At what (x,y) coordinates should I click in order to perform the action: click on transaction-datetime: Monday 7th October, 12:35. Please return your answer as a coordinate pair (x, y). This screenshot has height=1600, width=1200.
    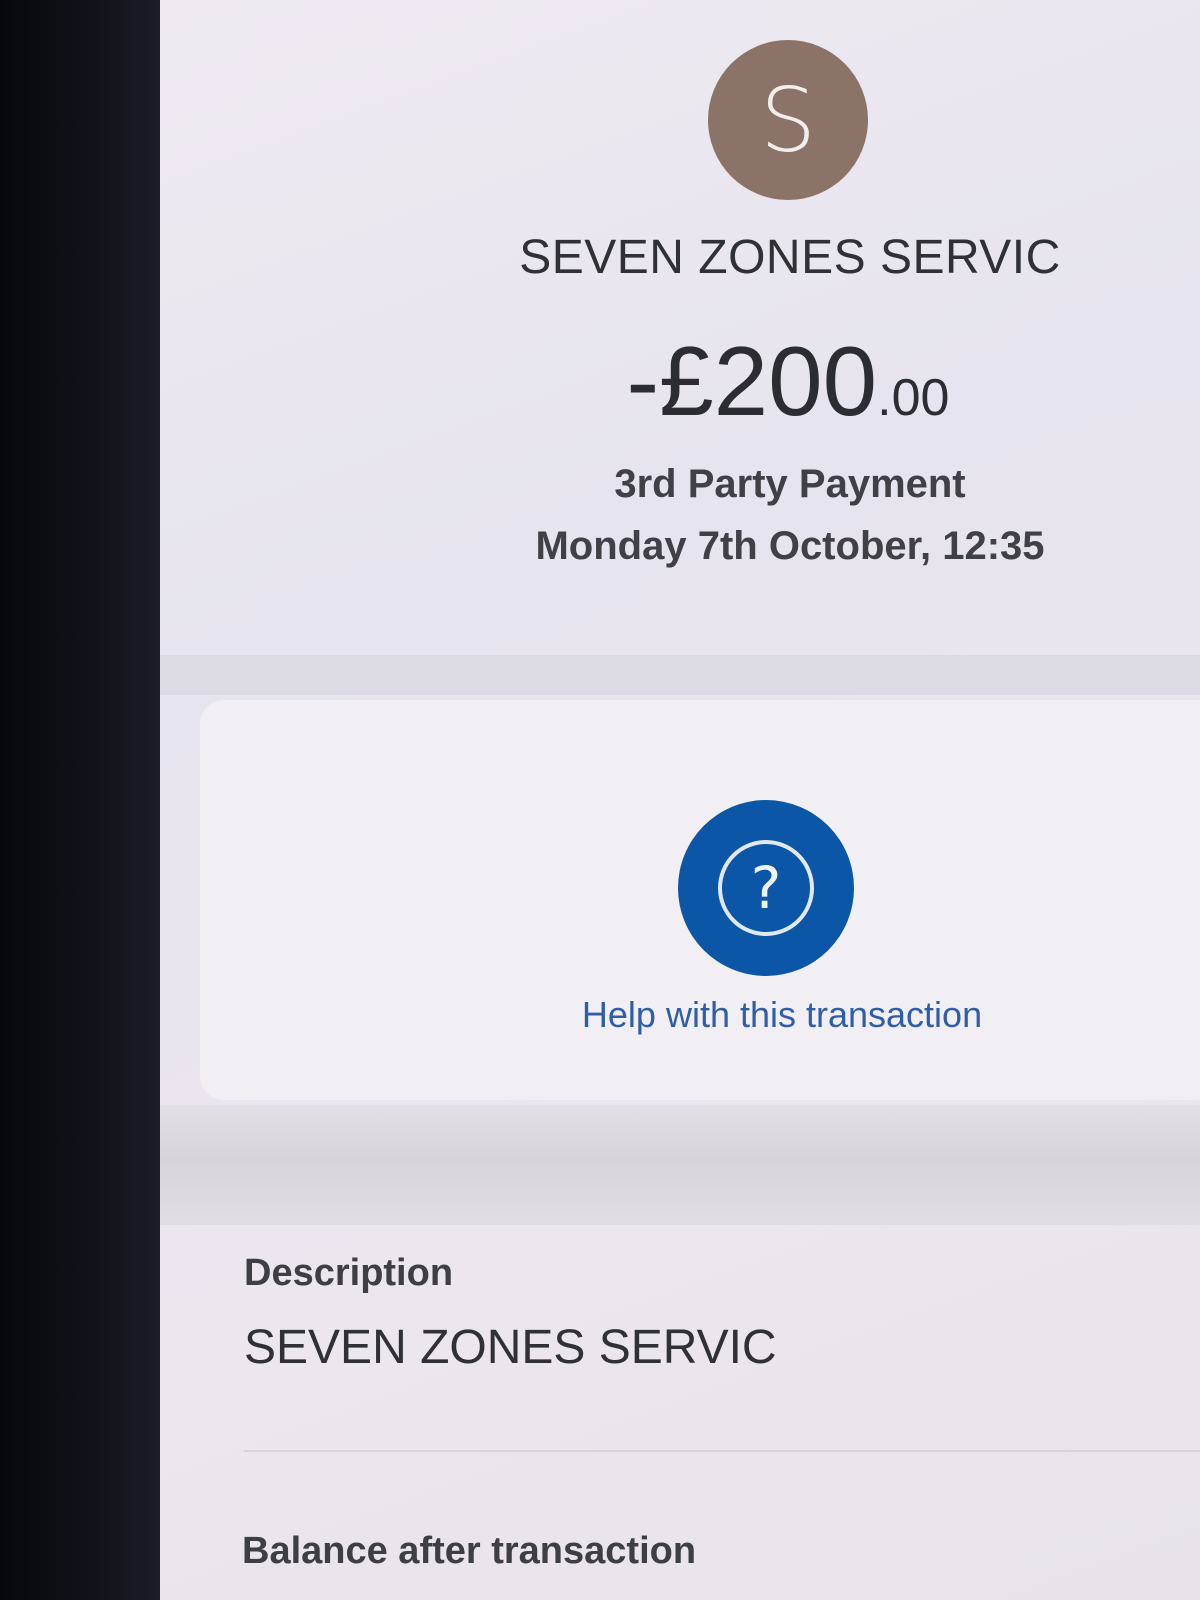
    Looking at the image, I should click on (790, 546).